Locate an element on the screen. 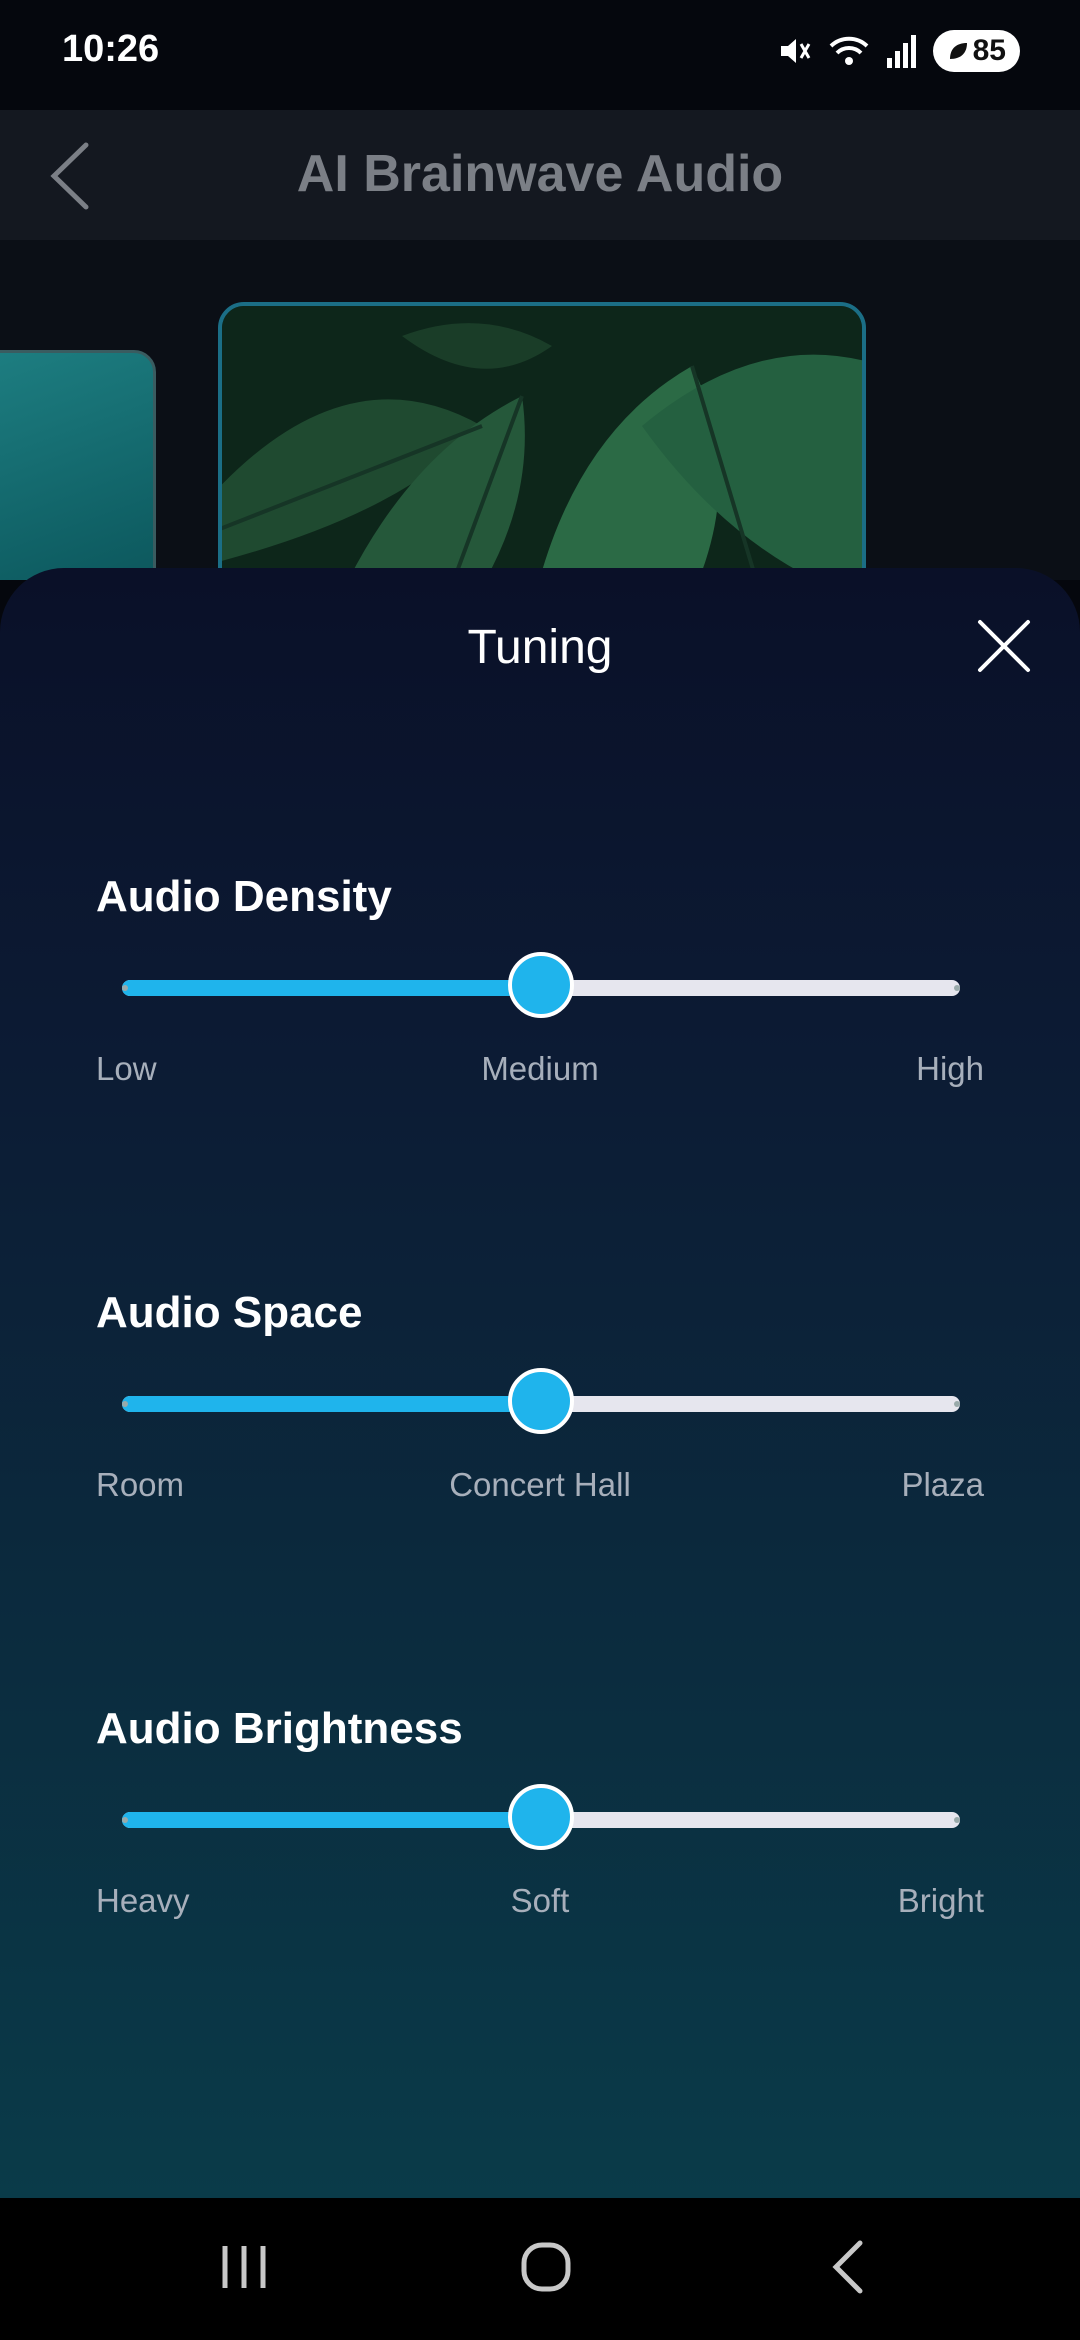 This screenshot has height=2340, width=1080. back-icon is located at coordinates (848, 2269).